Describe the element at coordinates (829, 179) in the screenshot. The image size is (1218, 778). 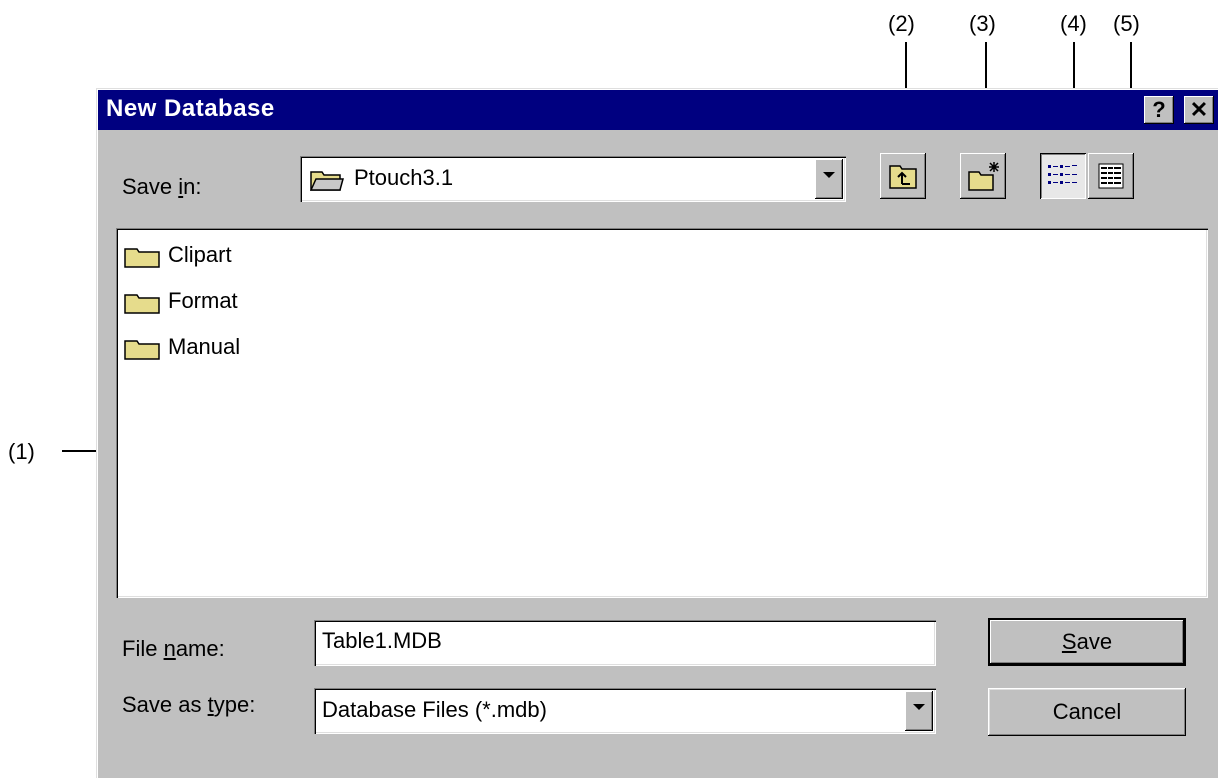
I see `save-in-dropdown-button` at that location.